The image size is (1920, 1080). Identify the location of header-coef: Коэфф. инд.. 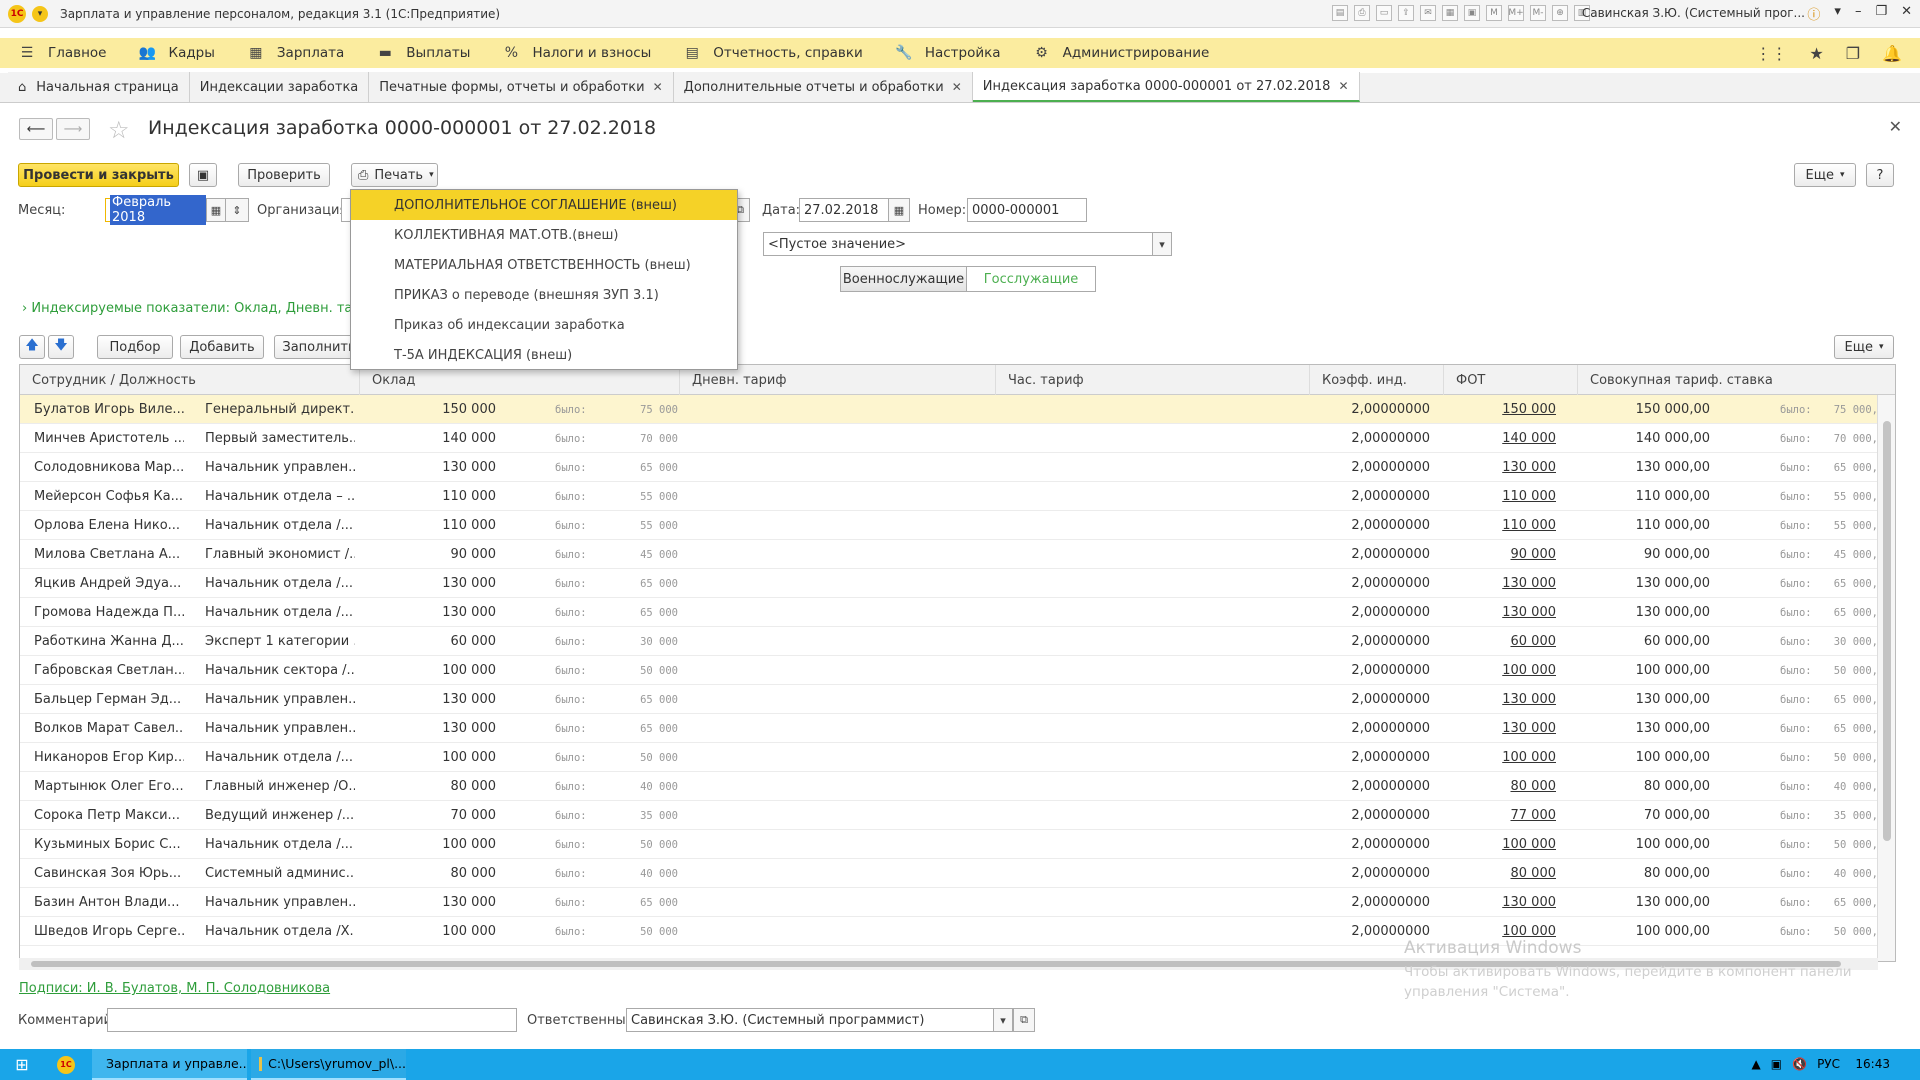
(1377, 380).